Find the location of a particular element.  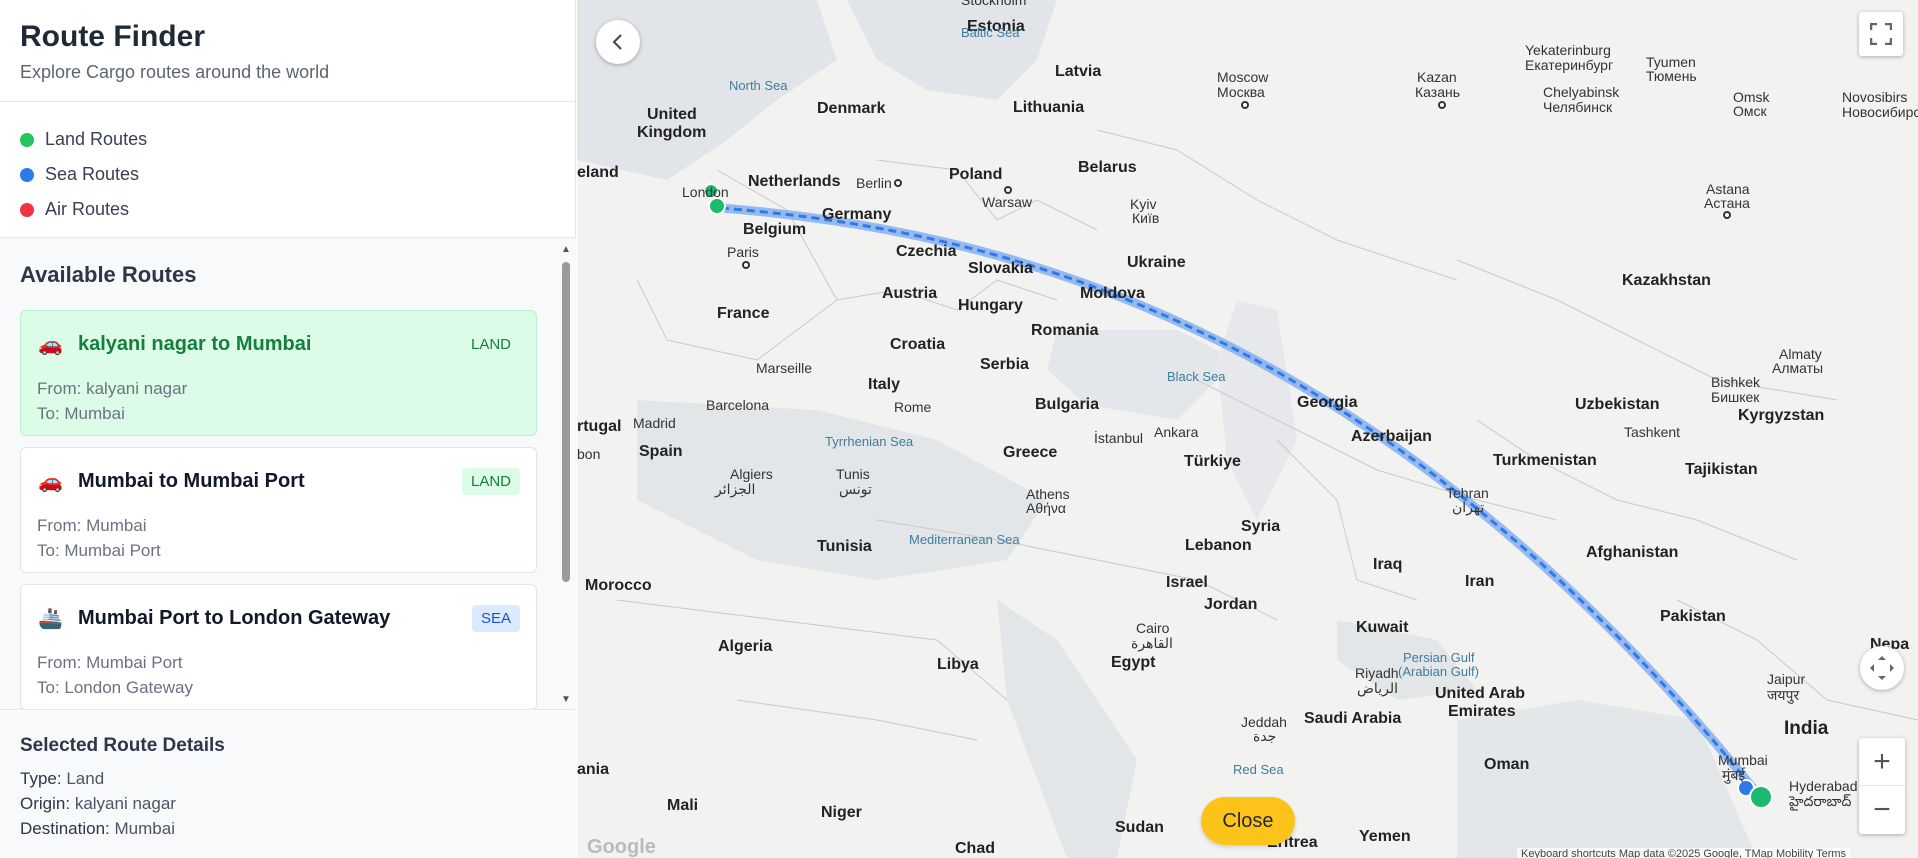

route-to: To: London Gateway is located at coordinates (115, 687).